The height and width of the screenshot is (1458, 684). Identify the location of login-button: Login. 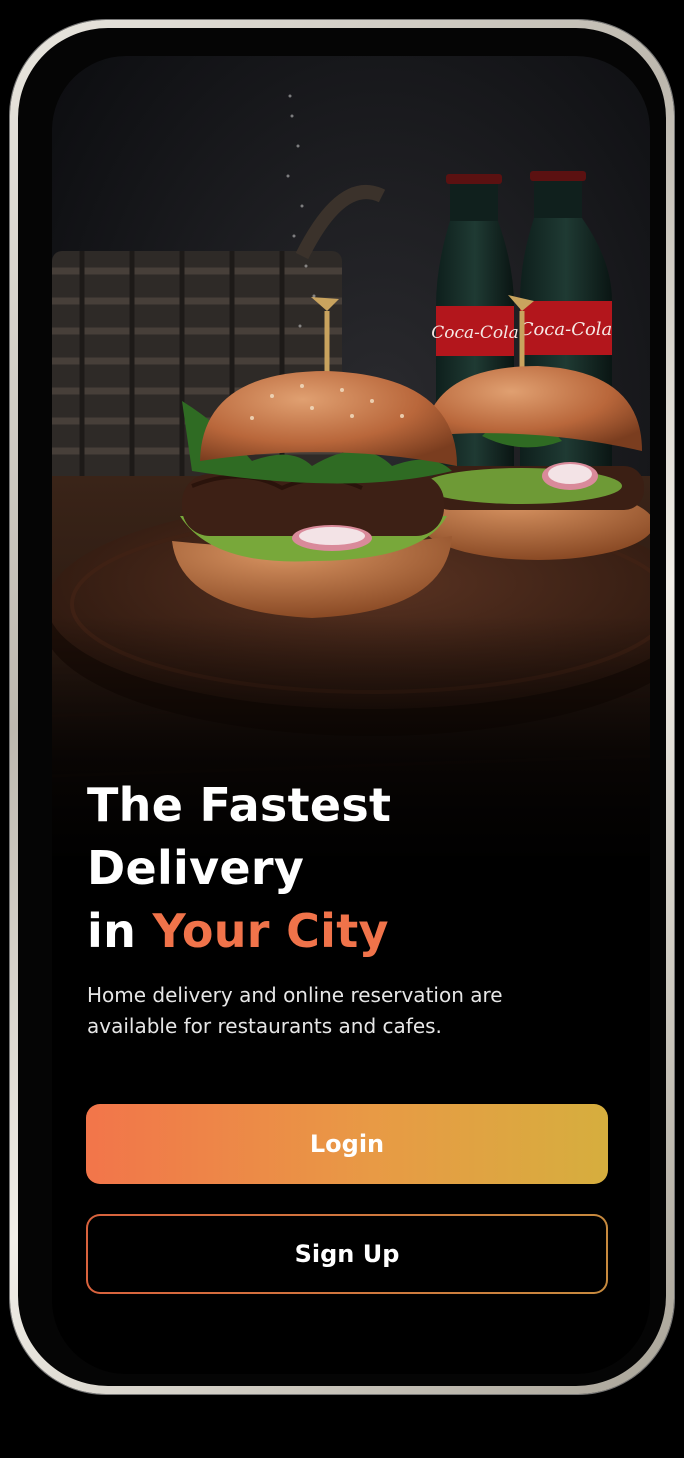
(347, 1144).